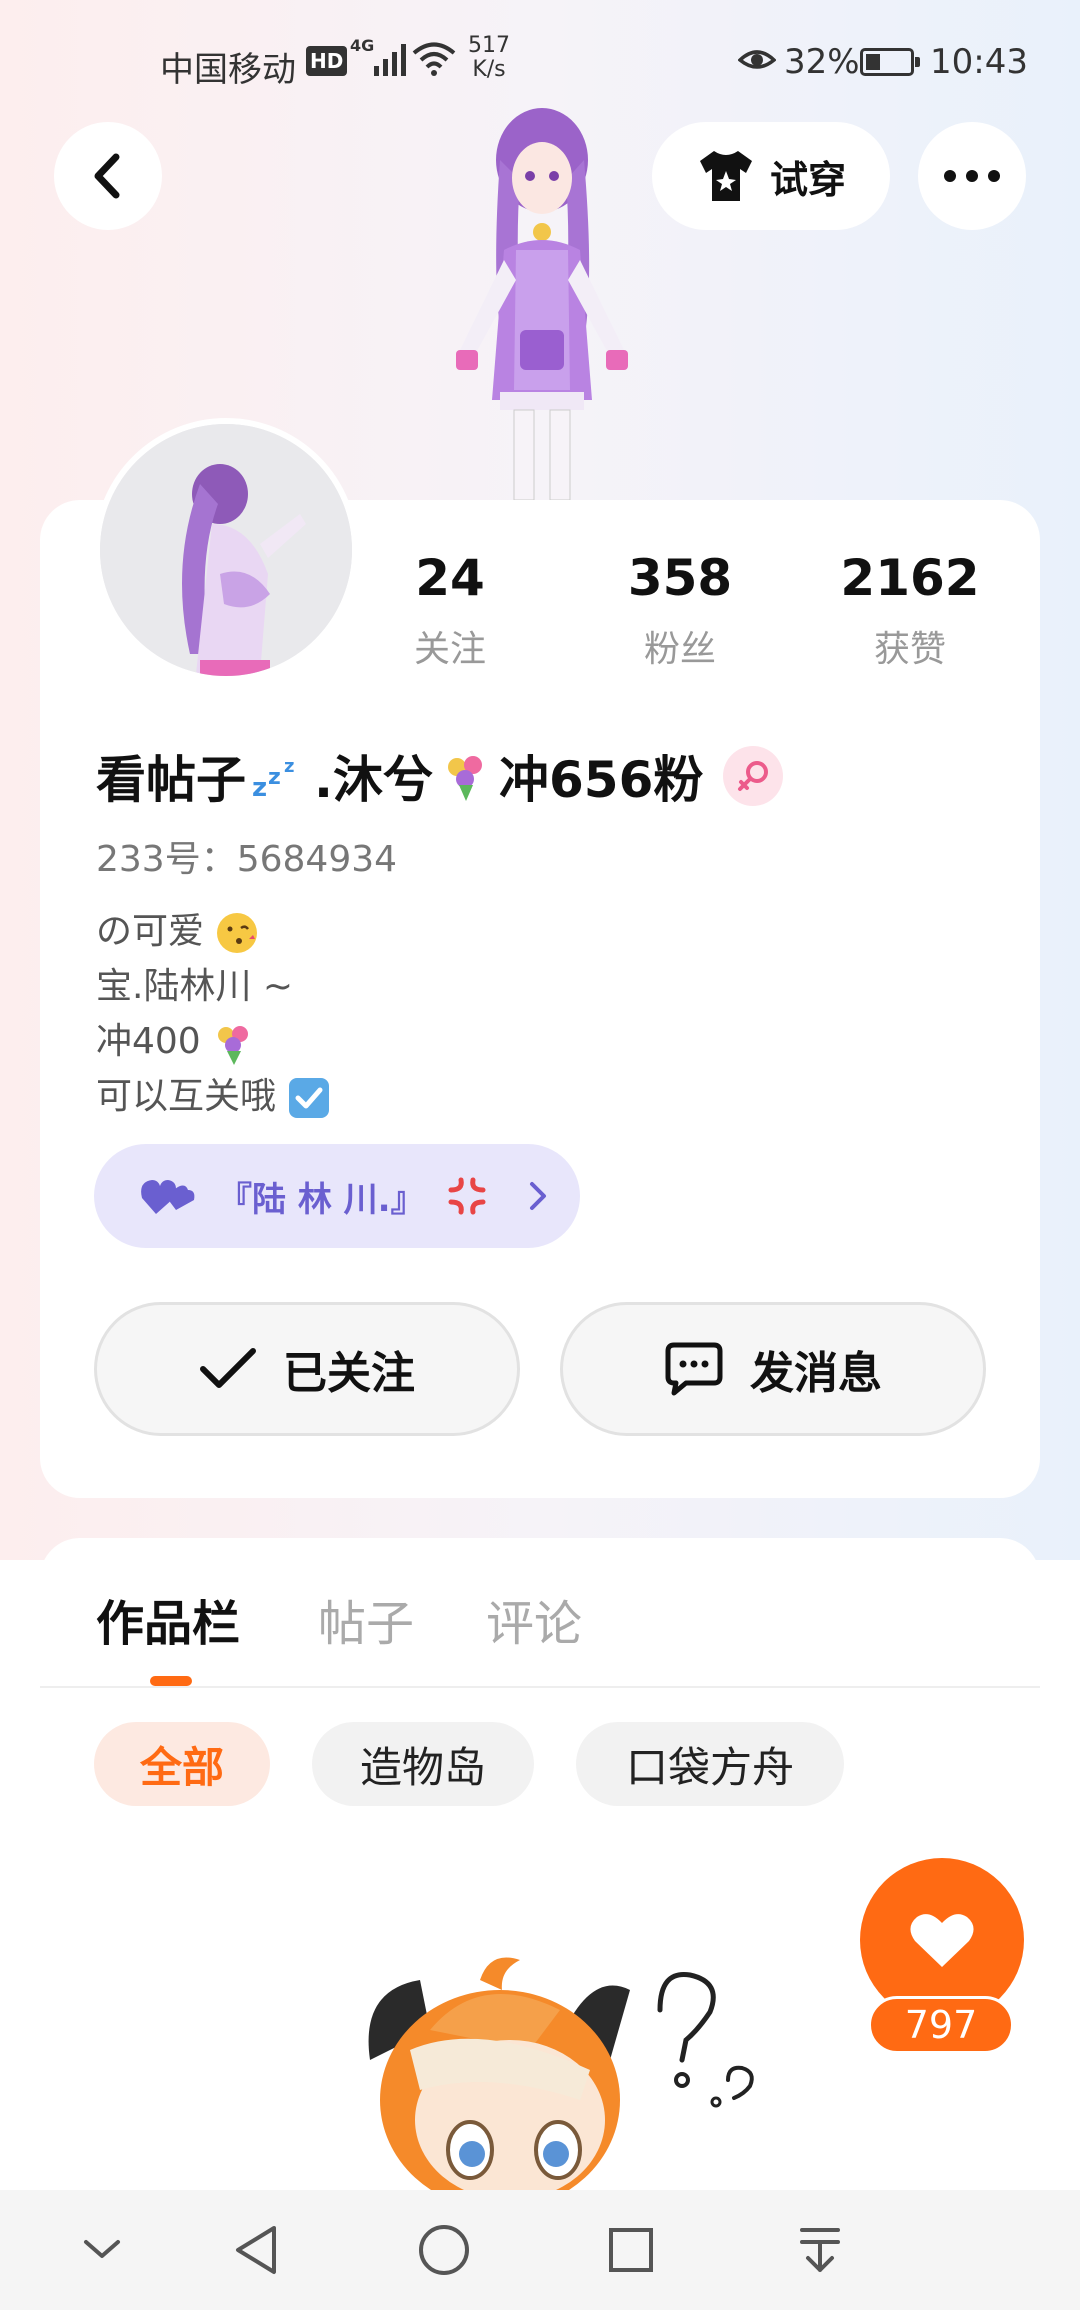  What do you see at coordinates (440, 776) in the screenshot?
I see `nickname: 看帖子 z z z .沐兮 冲656粉` at bounding box center [440, 776].